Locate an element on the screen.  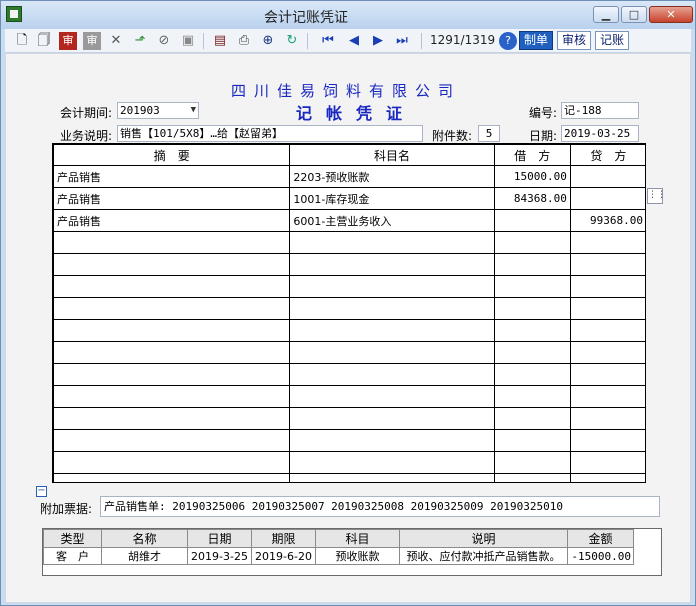
cancel-icon: ⊘ is located at coordinates (164, 41).